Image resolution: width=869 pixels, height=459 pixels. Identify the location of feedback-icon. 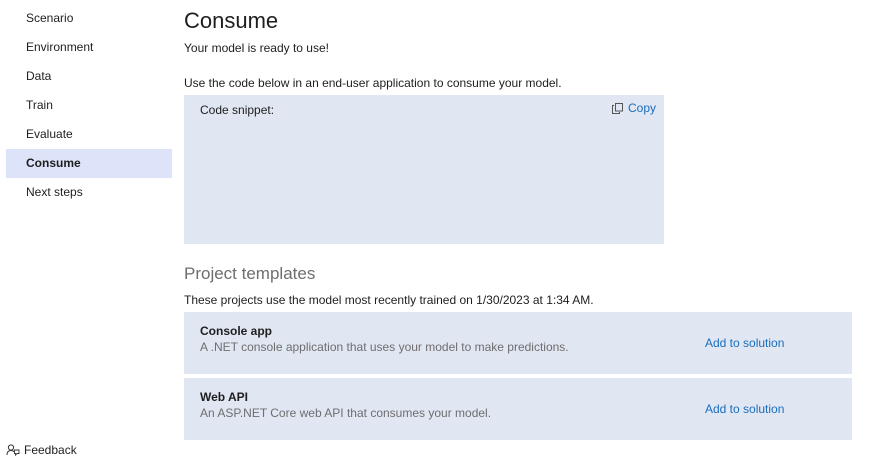
(13, 450).